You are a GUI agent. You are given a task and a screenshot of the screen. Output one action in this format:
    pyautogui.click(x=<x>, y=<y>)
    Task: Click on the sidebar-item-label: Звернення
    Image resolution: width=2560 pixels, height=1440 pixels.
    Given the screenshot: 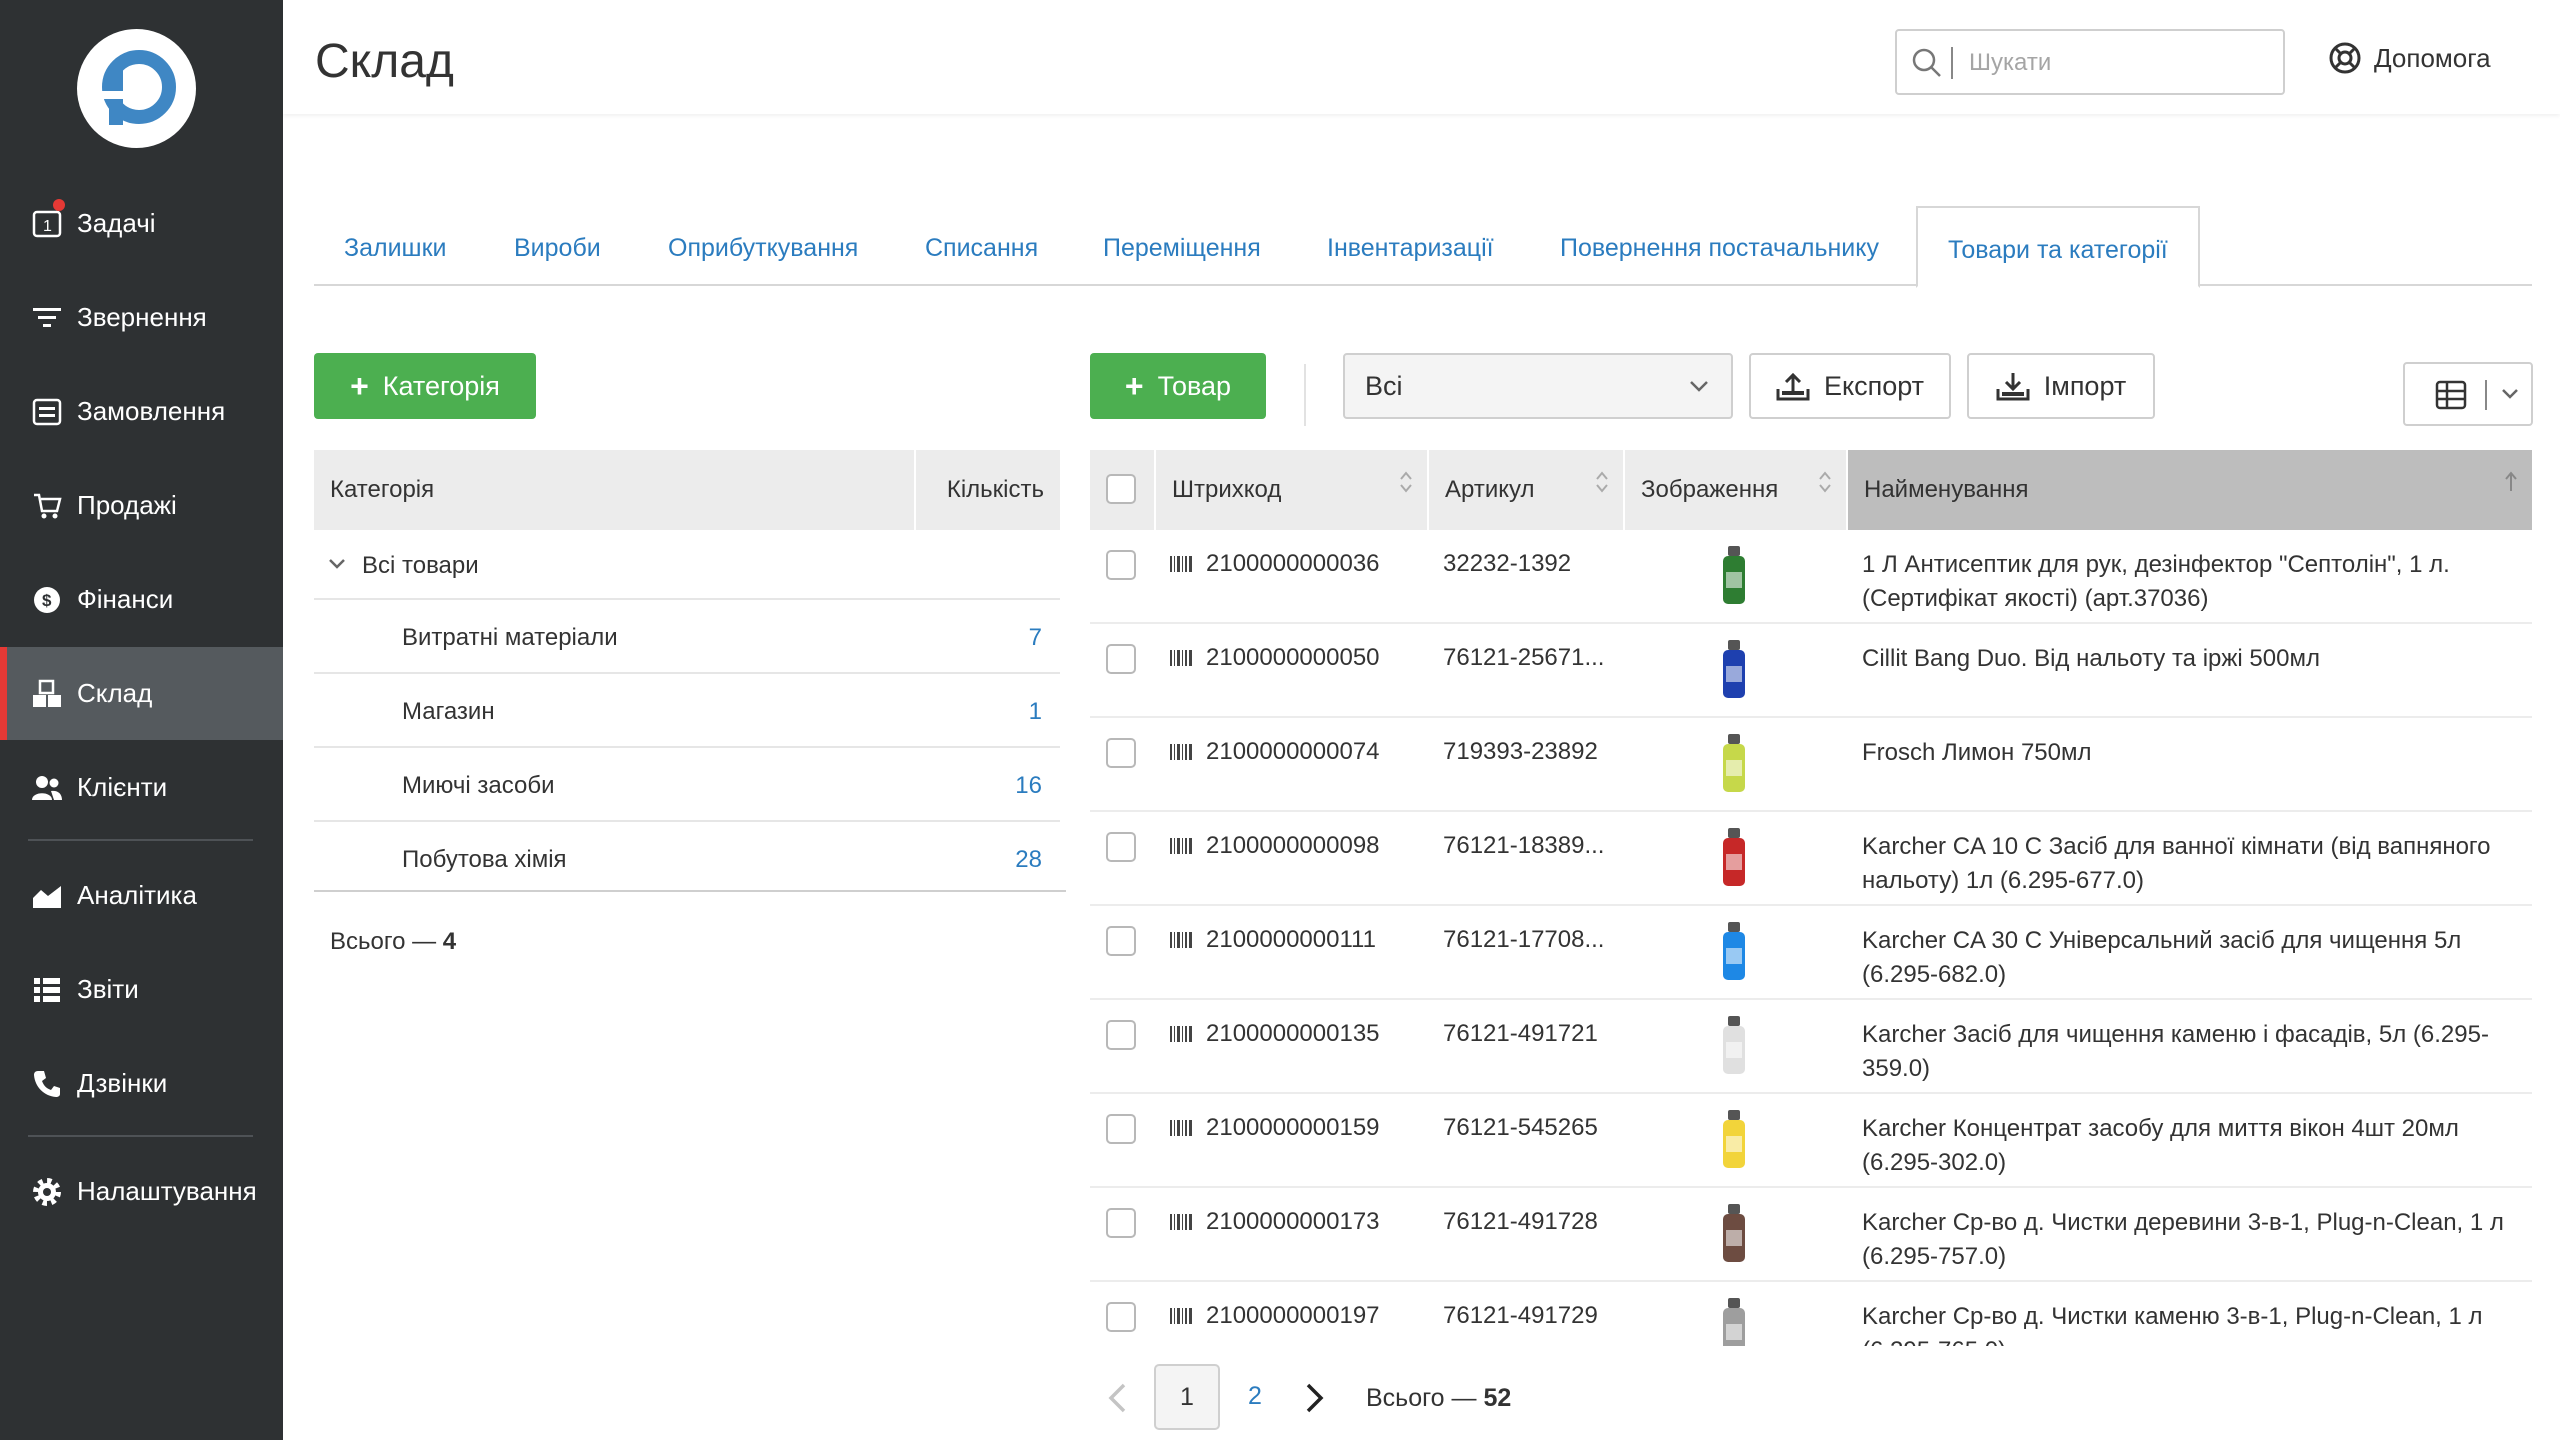 What is the action you would take?
    pyautogui.click(x=142, y=317)
    